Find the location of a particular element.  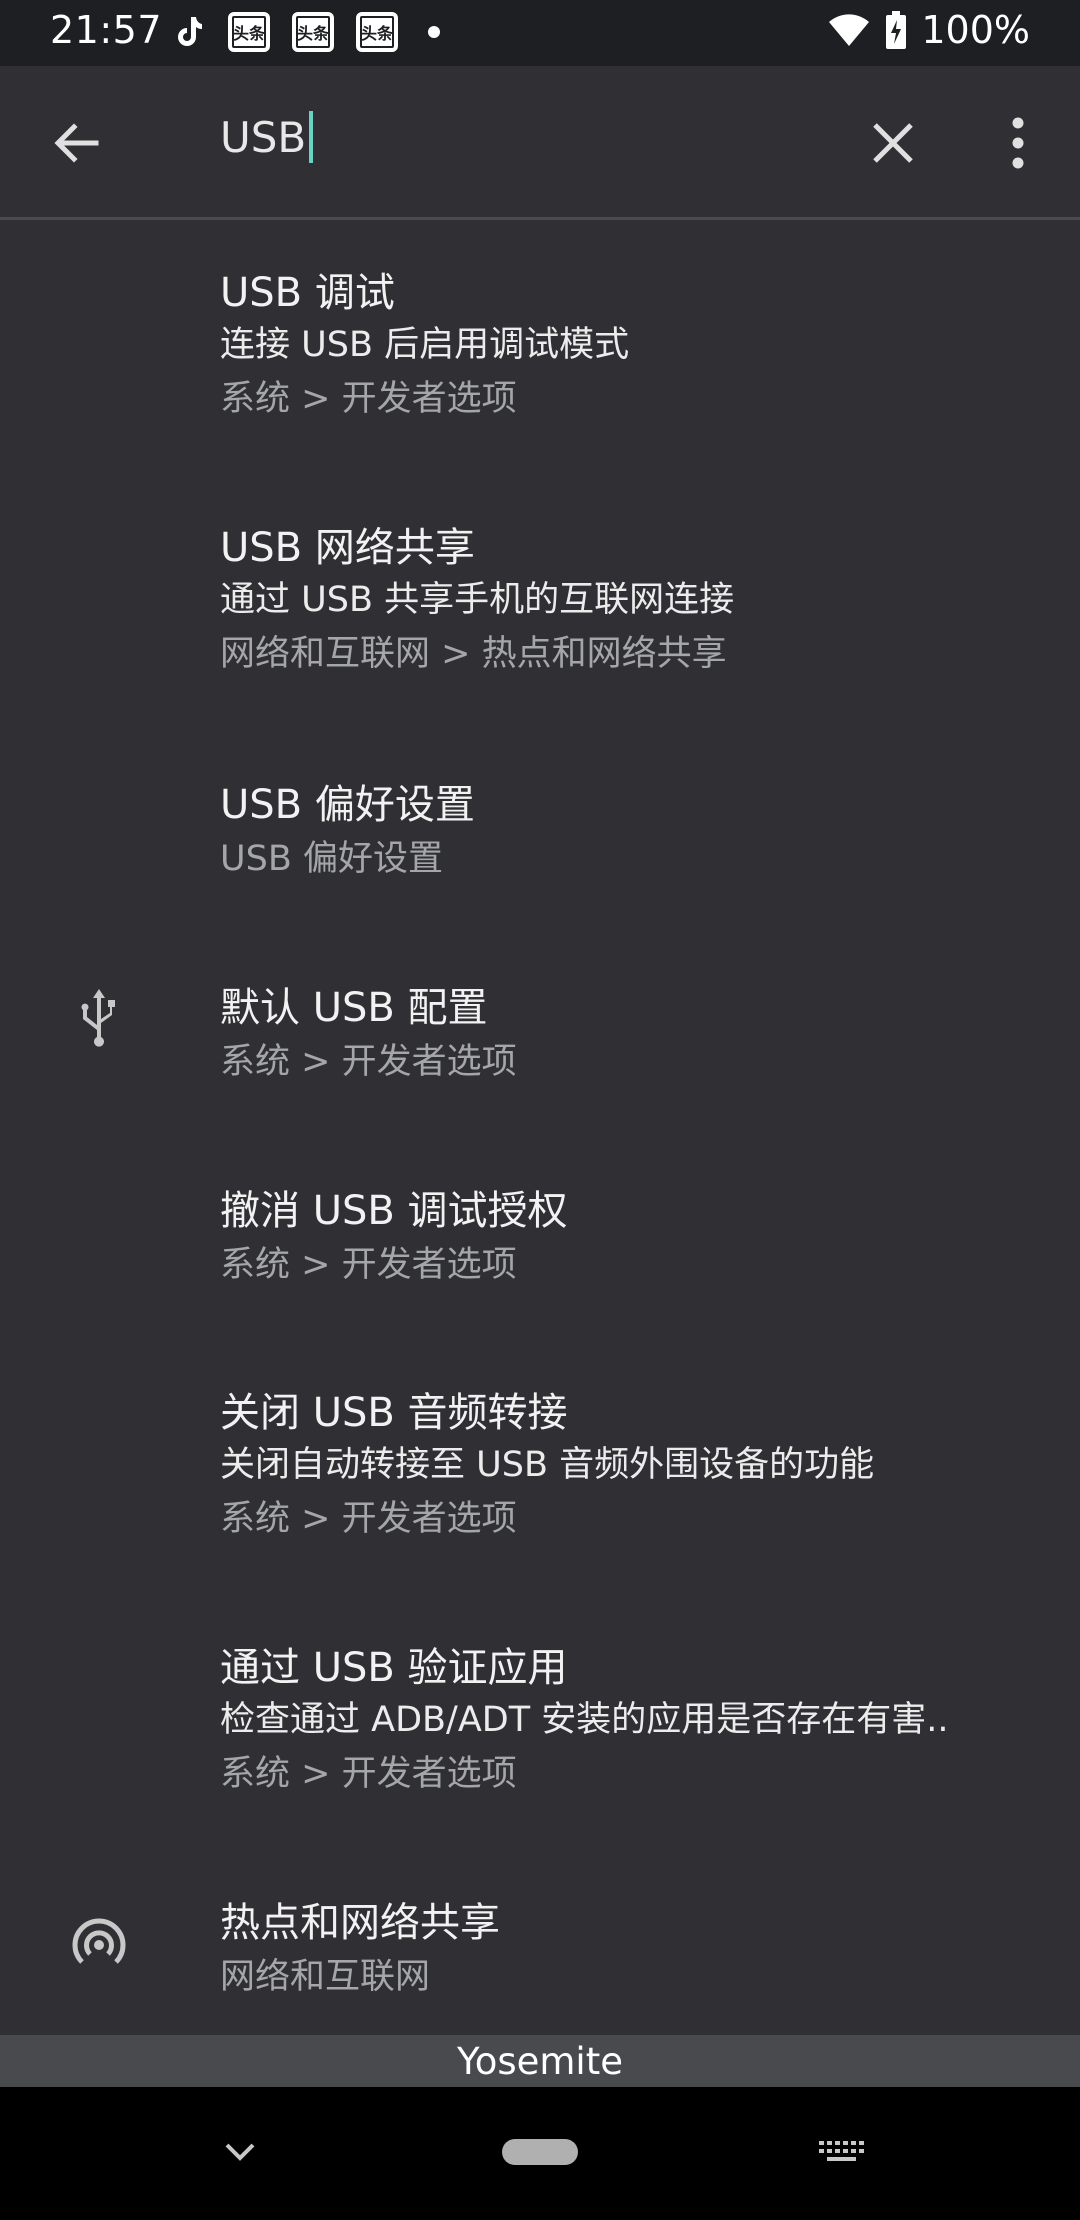

more-vert-icon is located at coordinates (1018, 143).